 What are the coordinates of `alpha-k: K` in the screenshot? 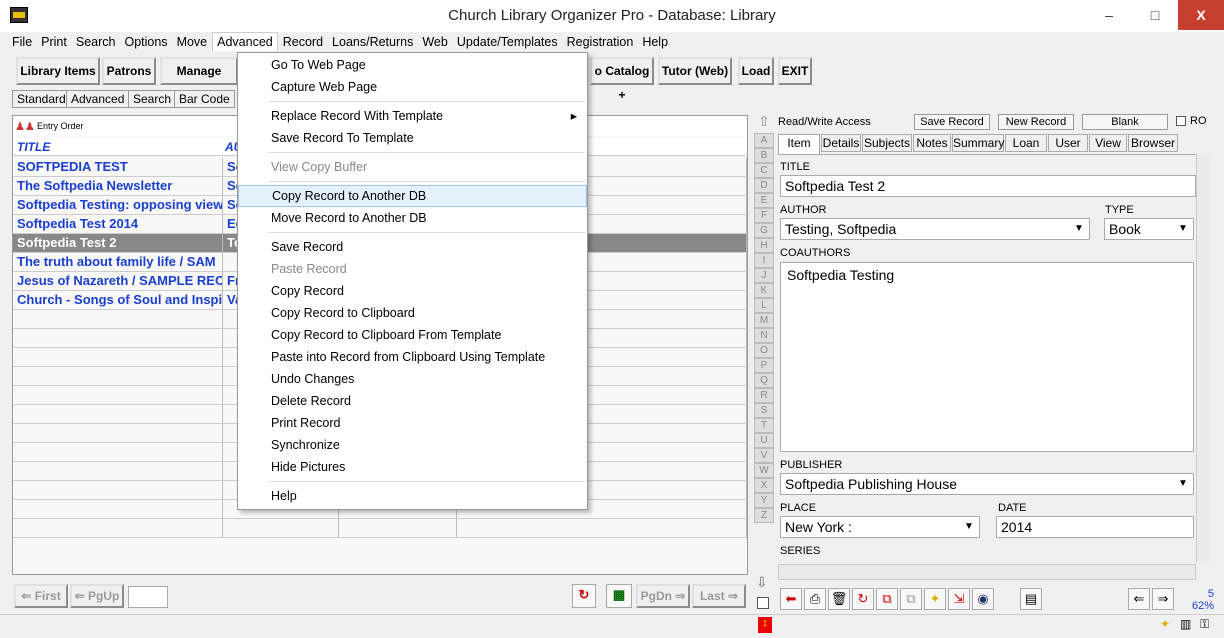 It's located at (764, 290).